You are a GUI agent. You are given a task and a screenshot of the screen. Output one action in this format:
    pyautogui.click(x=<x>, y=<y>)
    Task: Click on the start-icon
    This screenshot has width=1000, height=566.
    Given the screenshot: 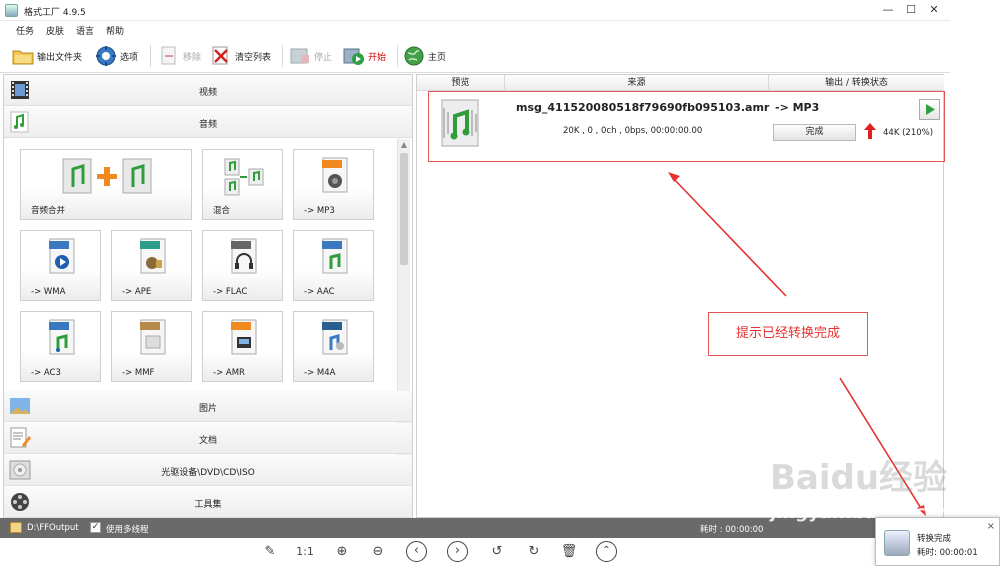 What is the action you would take?
    pyautogui.click(x=354, y=56)
    